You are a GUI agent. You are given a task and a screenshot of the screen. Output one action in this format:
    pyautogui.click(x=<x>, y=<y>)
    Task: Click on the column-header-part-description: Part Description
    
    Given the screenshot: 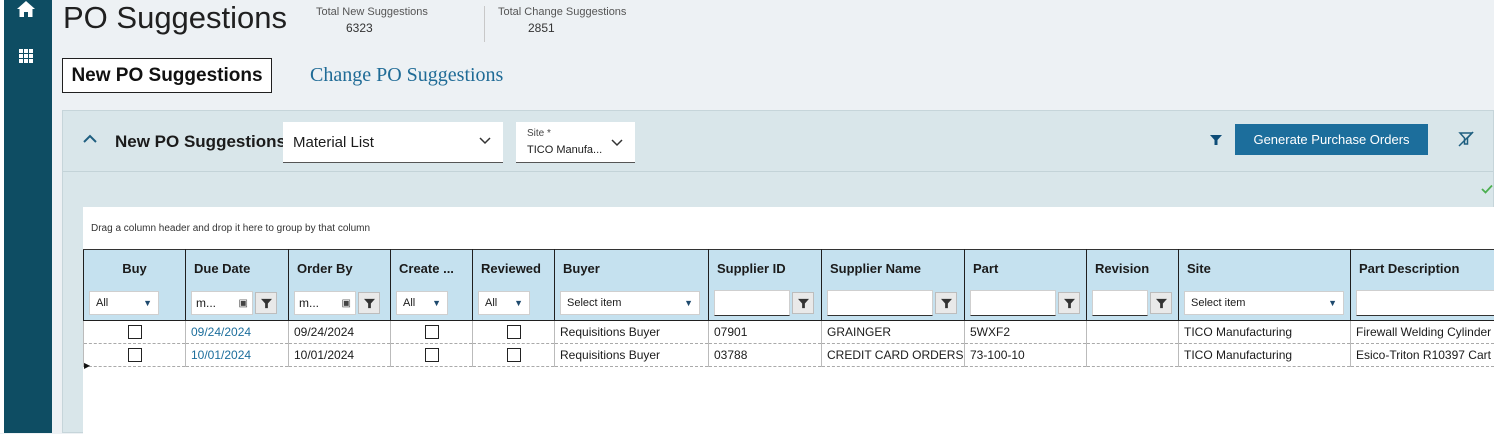 What is the action you would take?
    pyautogui.click(x=1422, y=268)
    